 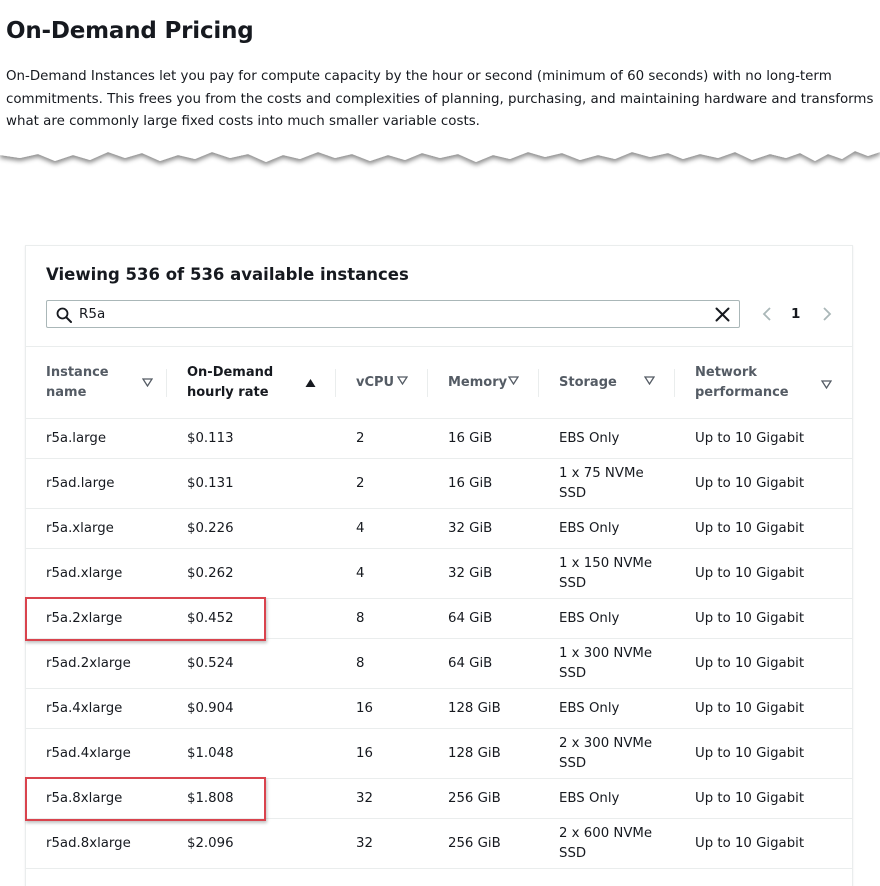 What do you see at coordinates (96, 843) in the screenshot?
I see `cell-instance-name: r5ad.8xlarge` at bounding box center [96, 843].